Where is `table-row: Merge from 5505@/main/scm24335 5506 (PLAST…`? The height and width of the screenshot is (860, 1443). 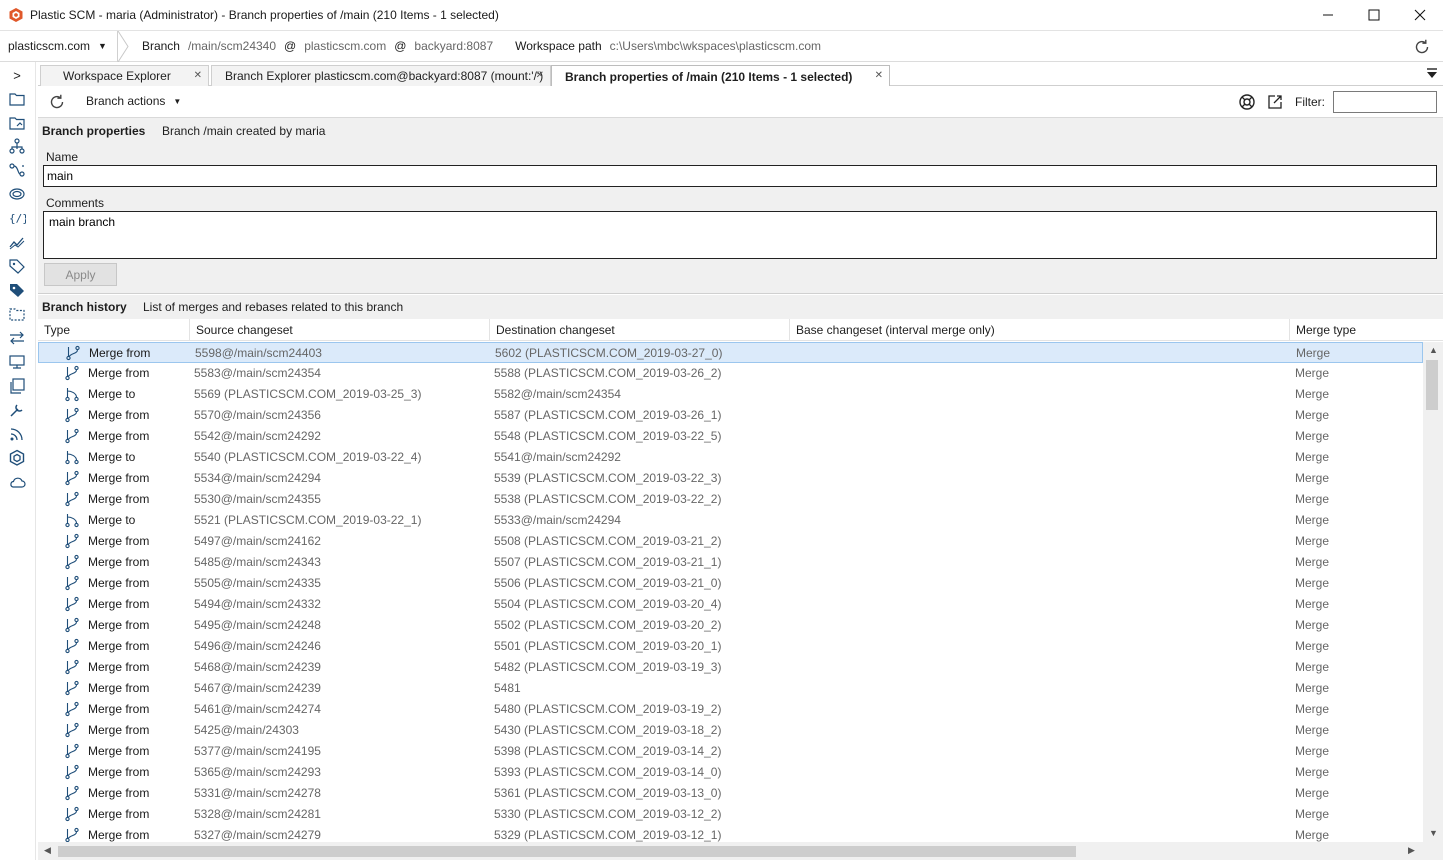
table-row: Merge from 5505@/main/scm24335 5506 (PLAST… is located at coordinates (730, 583).